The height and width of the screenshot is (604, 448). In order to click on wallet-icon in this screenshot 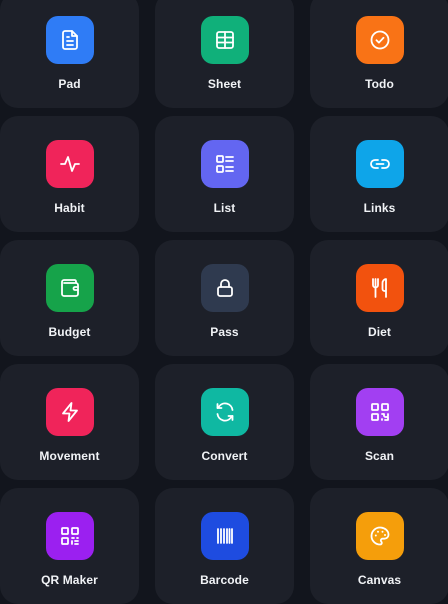, I will do `click(69, 288)`.